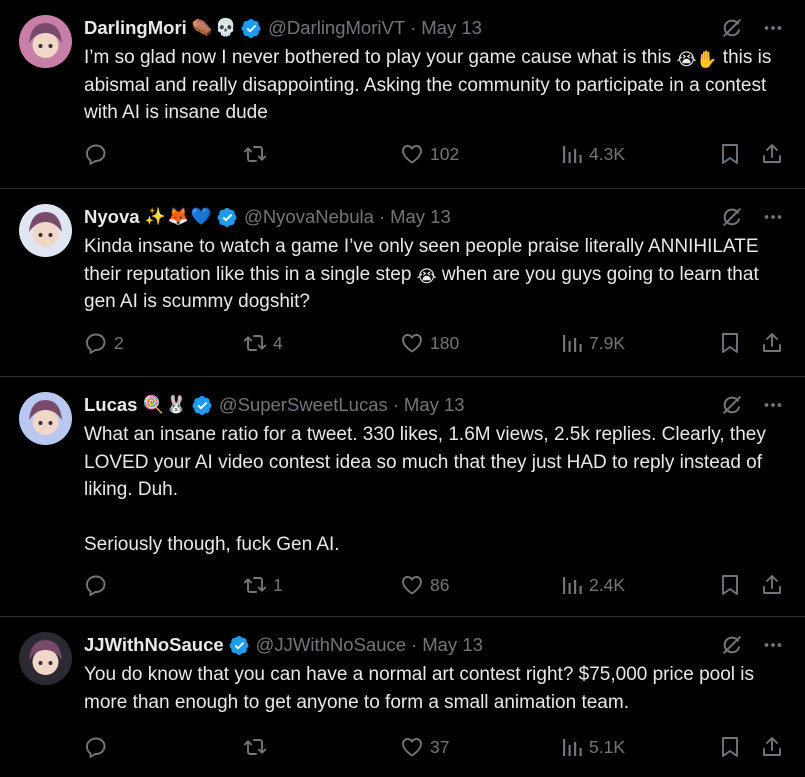  What do you see at coordinates (176, 404) in the screenshot?
I see `name-emoji: 🐰` at bounding box center [176, 404].